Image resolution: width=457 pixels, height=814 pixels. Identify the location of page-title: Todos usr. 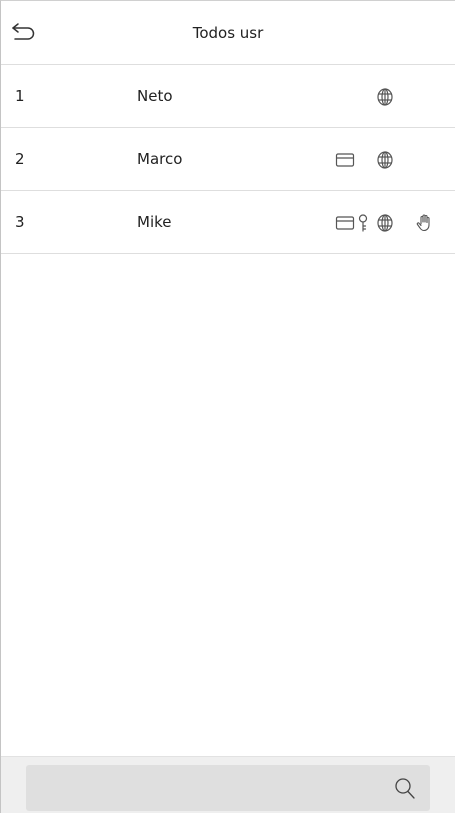
(228, 33).